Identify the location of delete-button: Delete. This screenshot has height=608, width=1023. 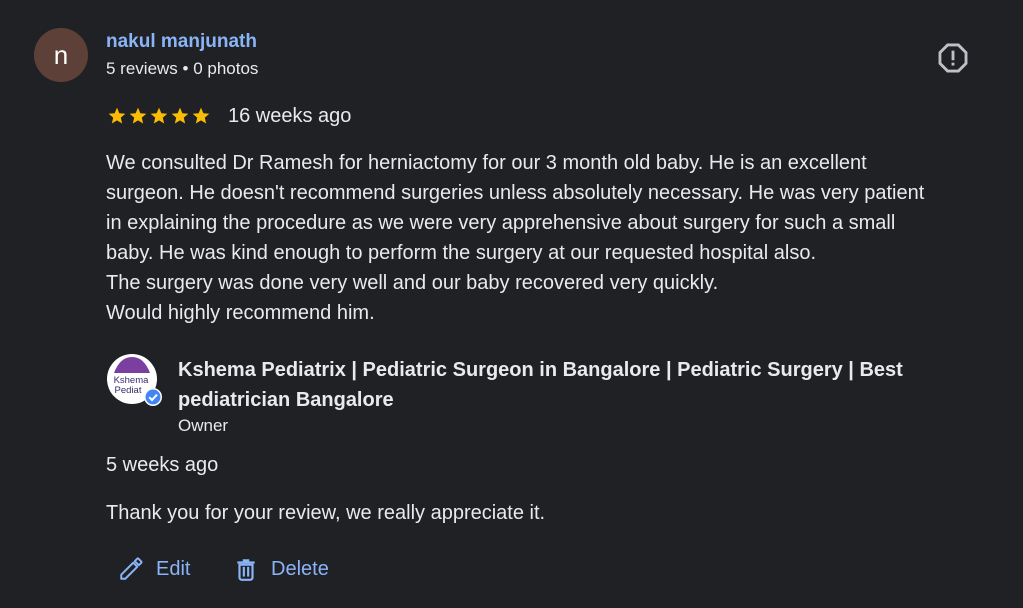
(281, 569).